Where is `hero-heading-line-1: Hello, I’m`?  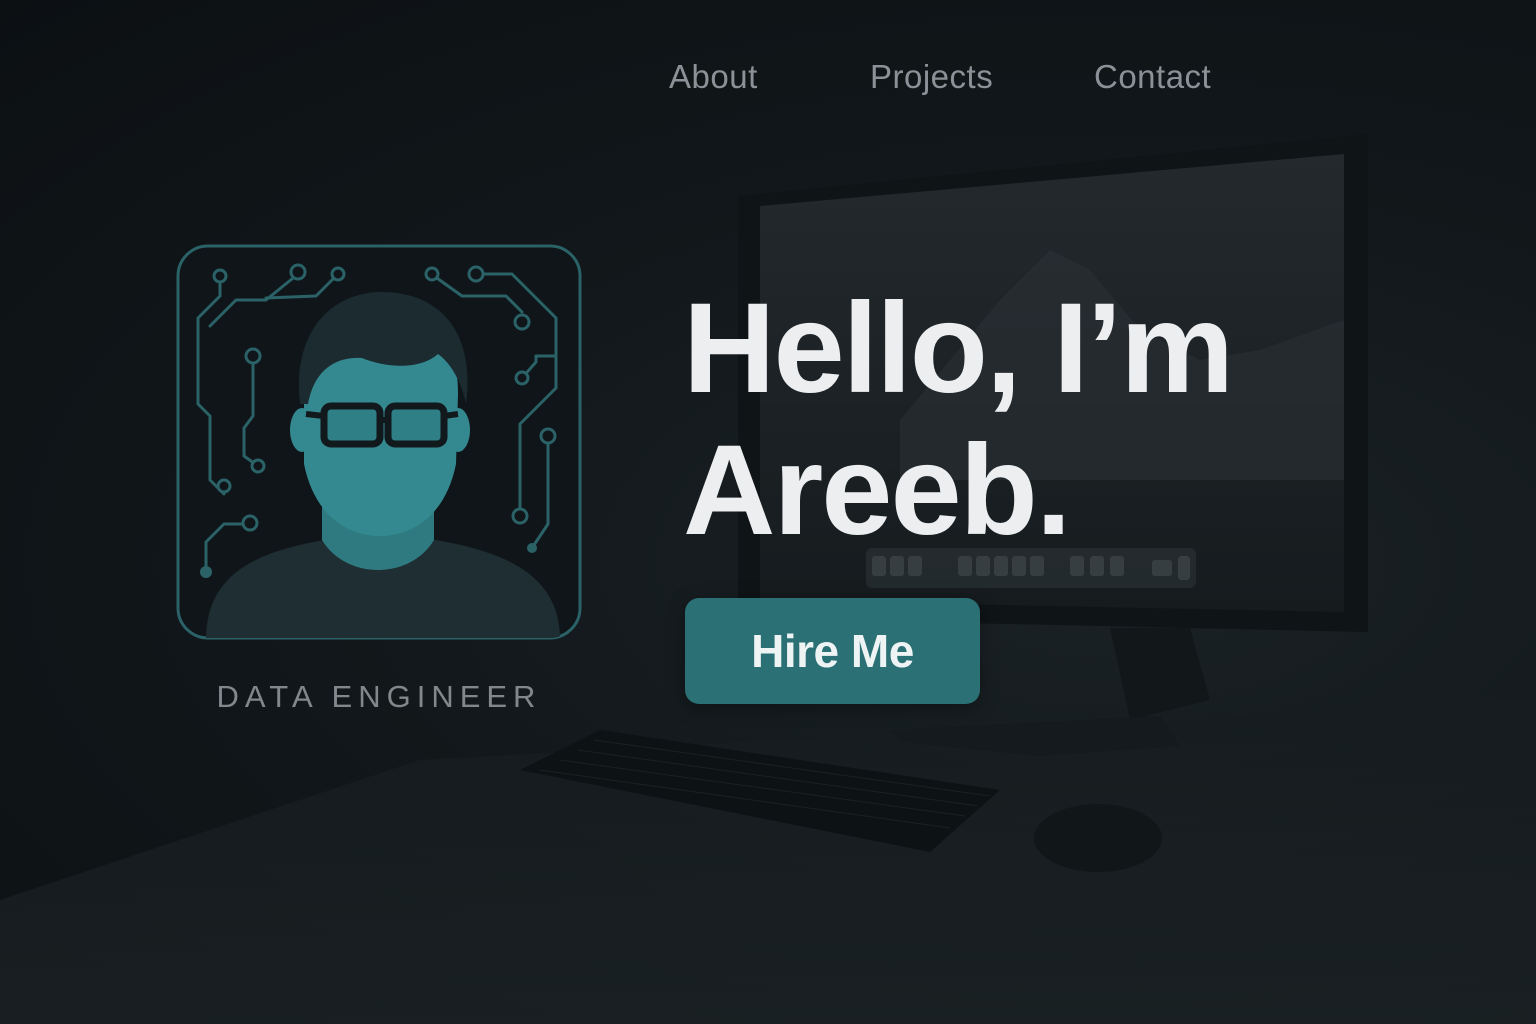 hero-heading-line-1: Hello, I’m is located at coordinates (958, 348).